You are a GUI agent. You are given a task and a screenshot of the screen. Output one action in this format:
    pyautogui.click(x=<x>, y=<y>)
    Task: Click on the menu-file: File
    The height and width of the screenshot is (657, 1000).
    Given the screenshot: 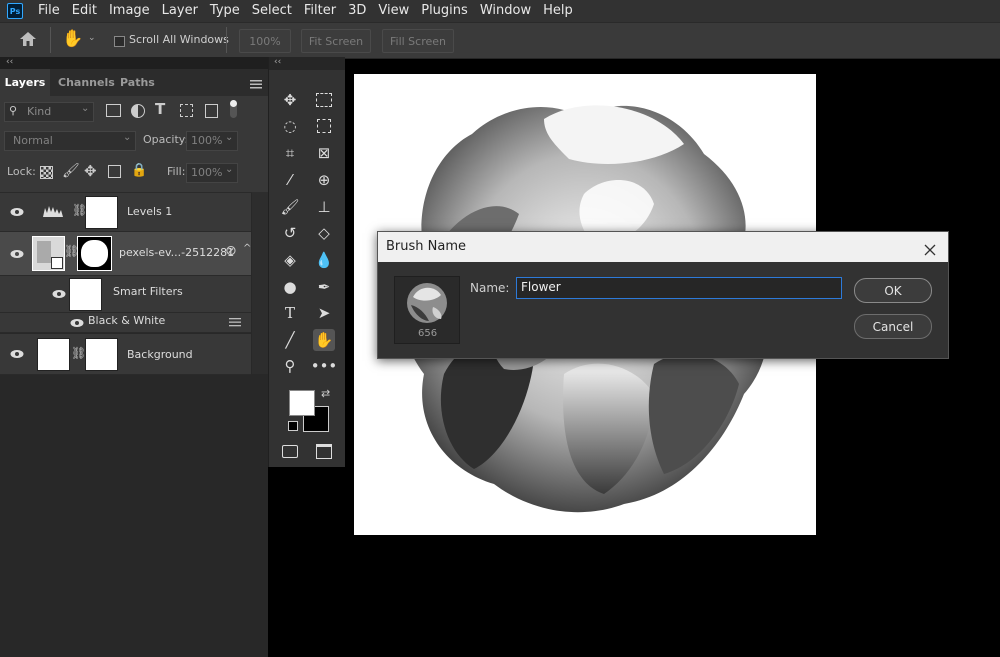 What is the action you would take?
    pyautogui.click(x=49, y=11)
    